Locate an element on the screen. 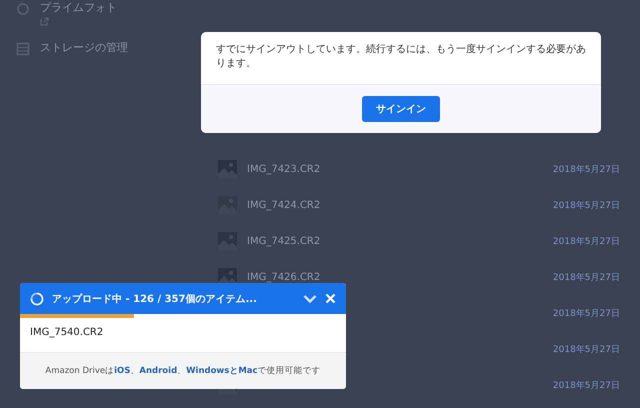 The height and width of the screenshot is (408, 640). availability-note: Amazon DriveはiOS、Android、WindowsとMacで使用可能です is located at coordinates (183, 371).